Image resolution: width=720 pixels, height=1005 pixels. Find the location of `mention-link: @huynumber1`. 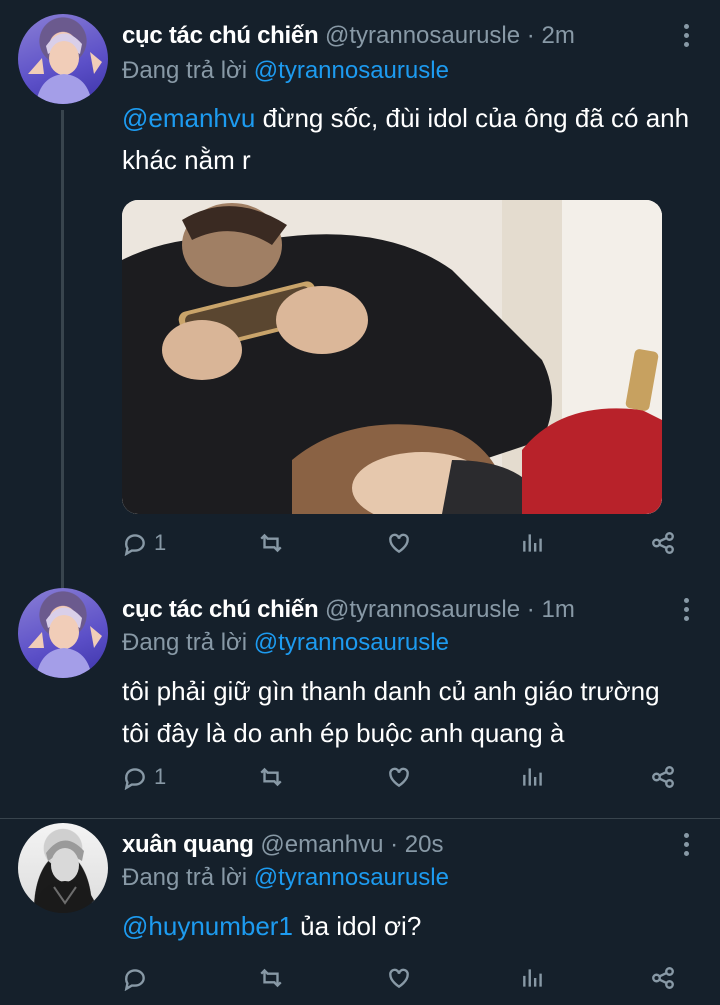

mention-link: @huynumber1 is located at coordinates (207, 926).